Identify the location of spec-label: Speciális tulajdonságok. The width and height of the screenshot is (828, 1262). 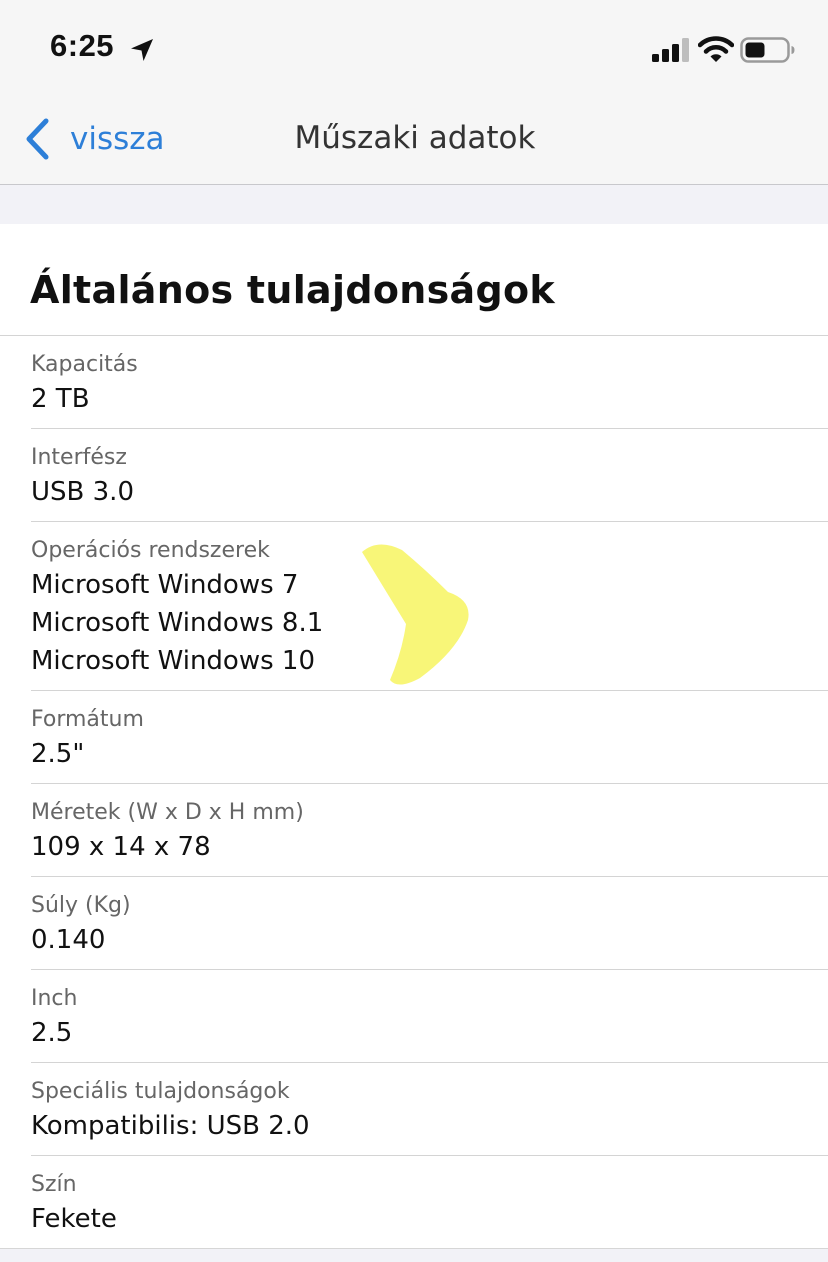
(160, 1091).